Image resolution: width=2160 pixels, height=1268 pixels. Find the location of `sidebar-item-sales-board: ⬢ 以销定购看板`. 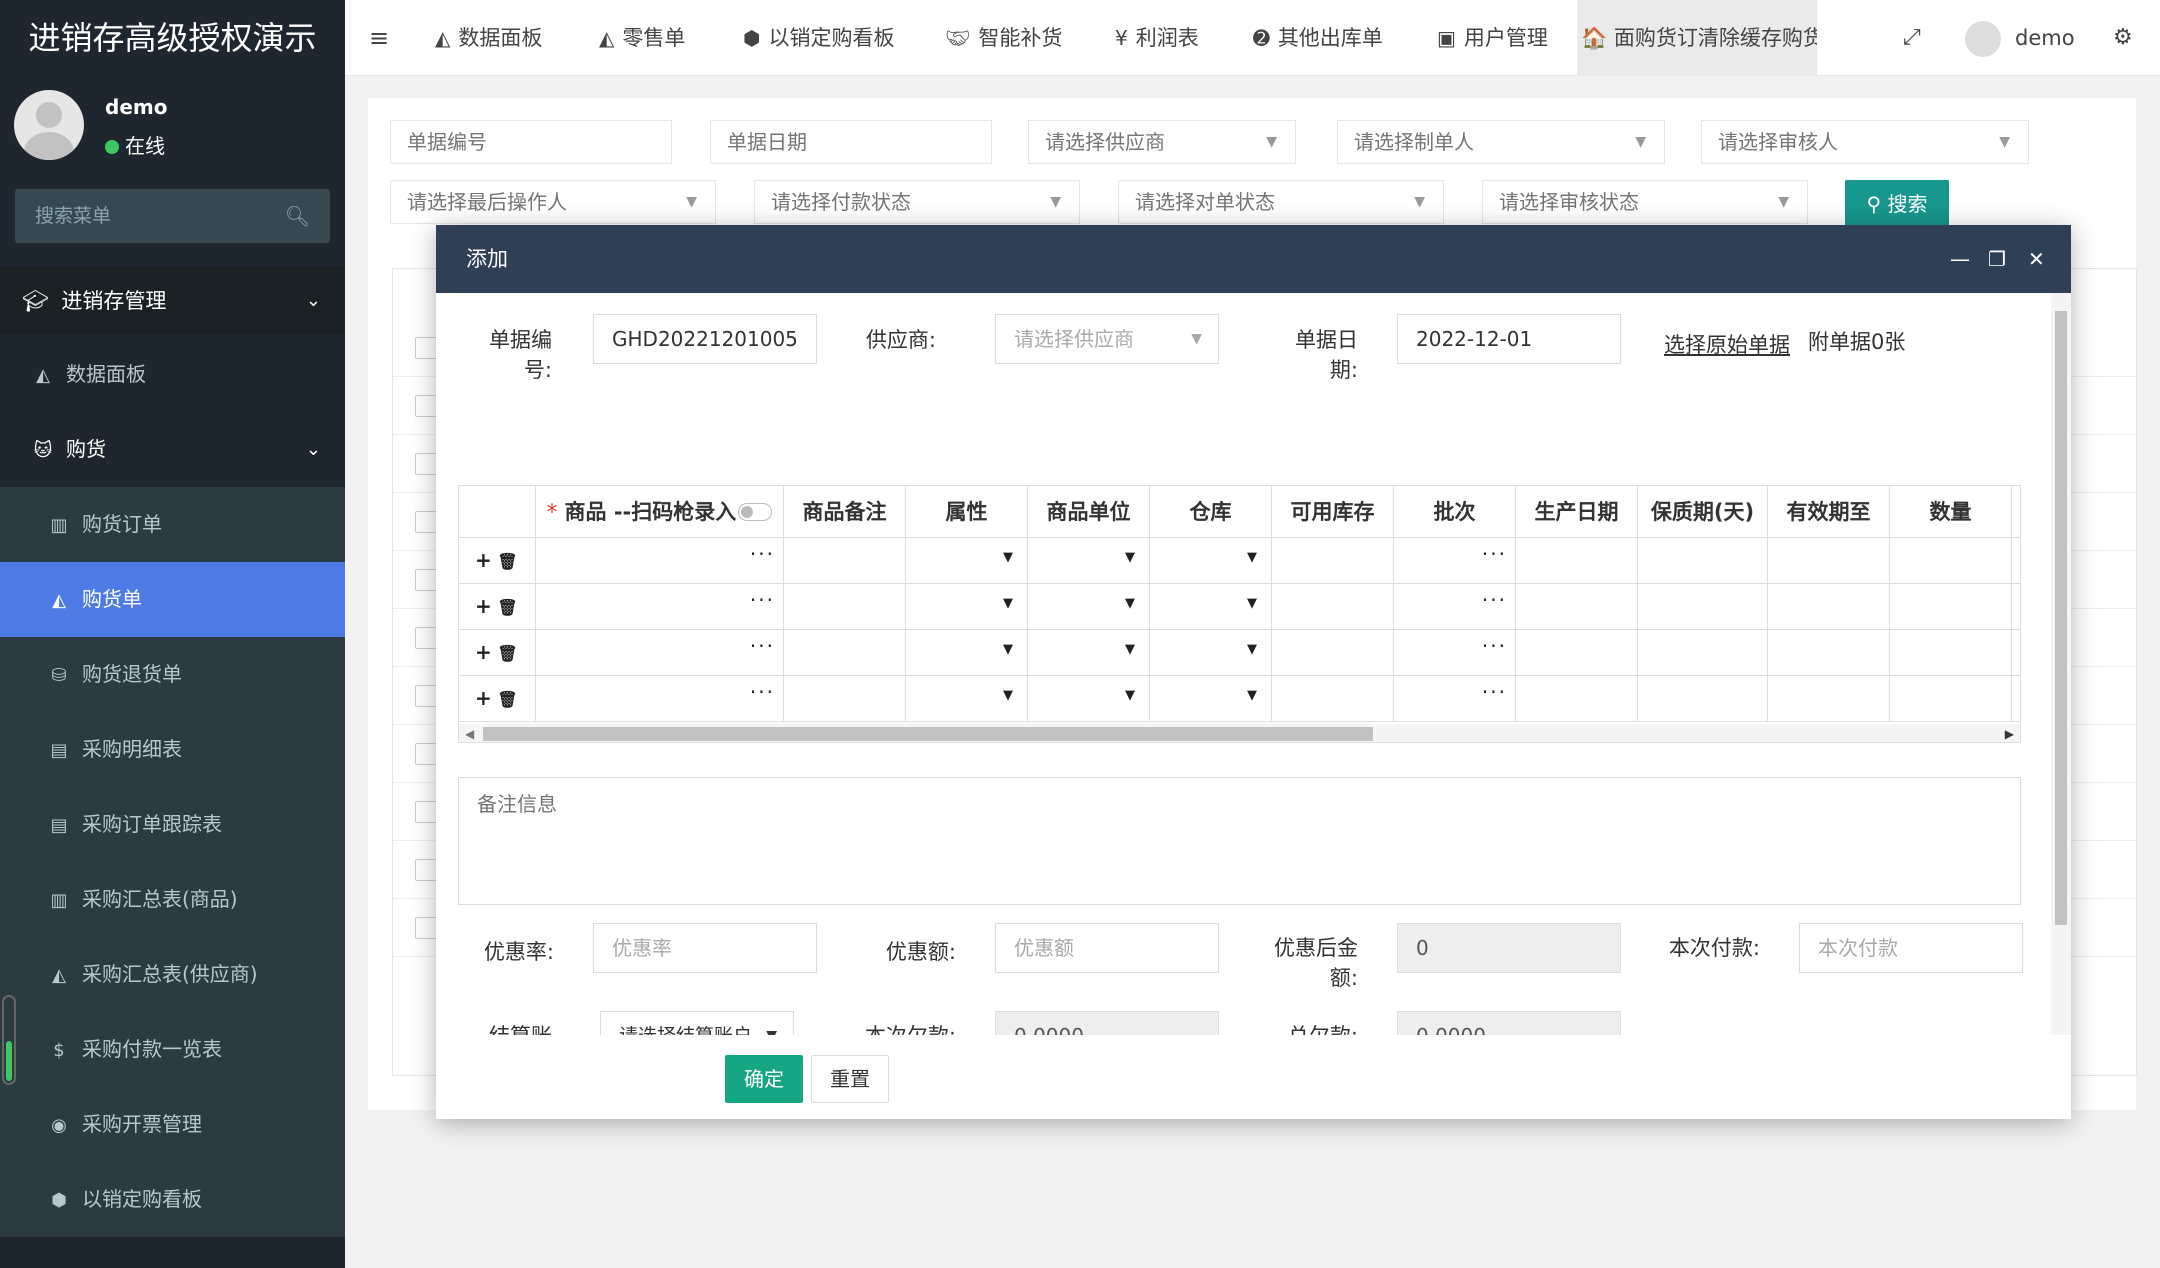

sidebar-item-sales-board: ⬢ 以销定购看板 is located at coordinates (172, 1199).